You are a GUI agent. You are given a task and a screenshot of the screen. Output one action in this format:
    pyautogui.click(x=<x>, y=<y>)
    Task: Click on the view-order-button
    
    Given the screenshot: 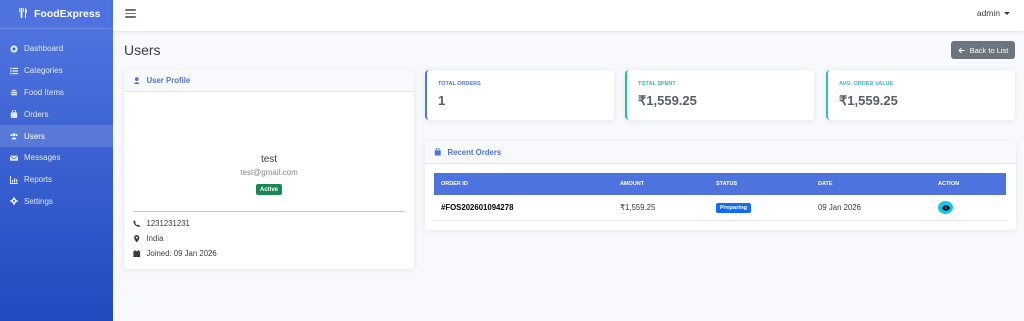 What is the action you would take?
    pyautogui.click(x=945, y=207)
    